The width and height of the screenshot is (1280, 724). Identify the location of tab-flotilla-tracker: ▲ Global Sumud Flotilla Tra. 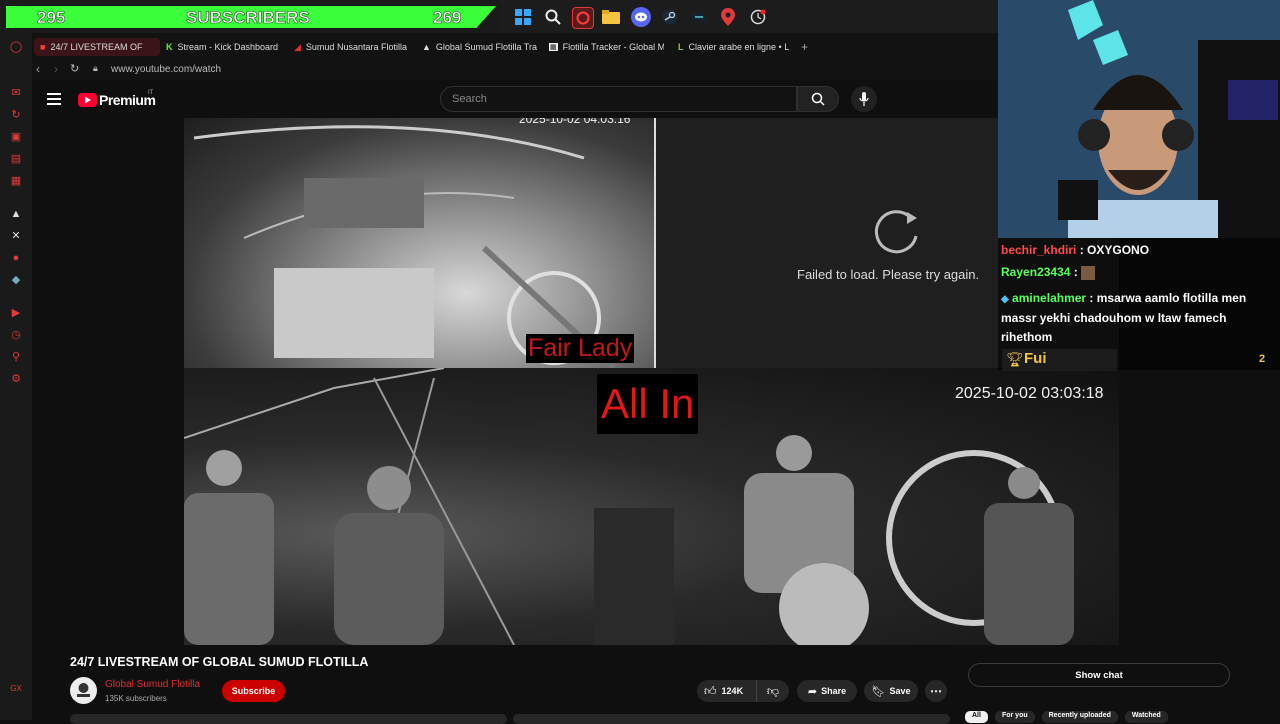
(479, 47).